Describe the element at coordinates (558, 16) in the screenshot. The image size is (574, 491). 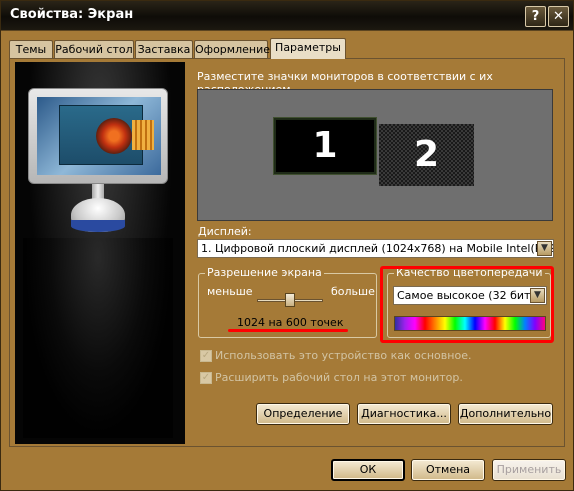
I see `close-button: ✕` at that location.